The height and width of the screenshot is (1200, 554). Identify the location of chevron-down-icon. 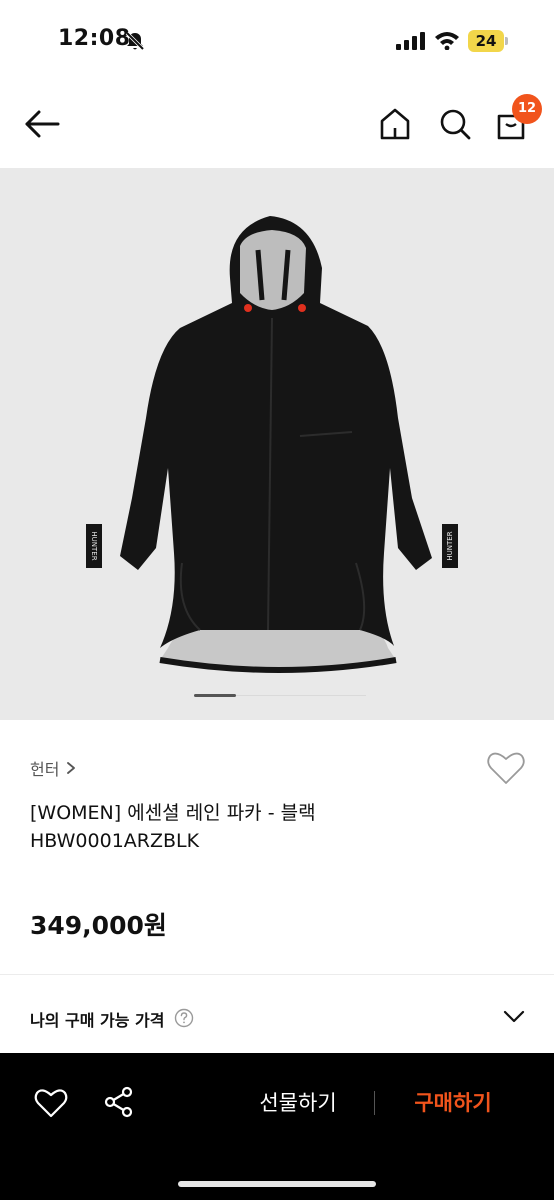
(514, 1017).